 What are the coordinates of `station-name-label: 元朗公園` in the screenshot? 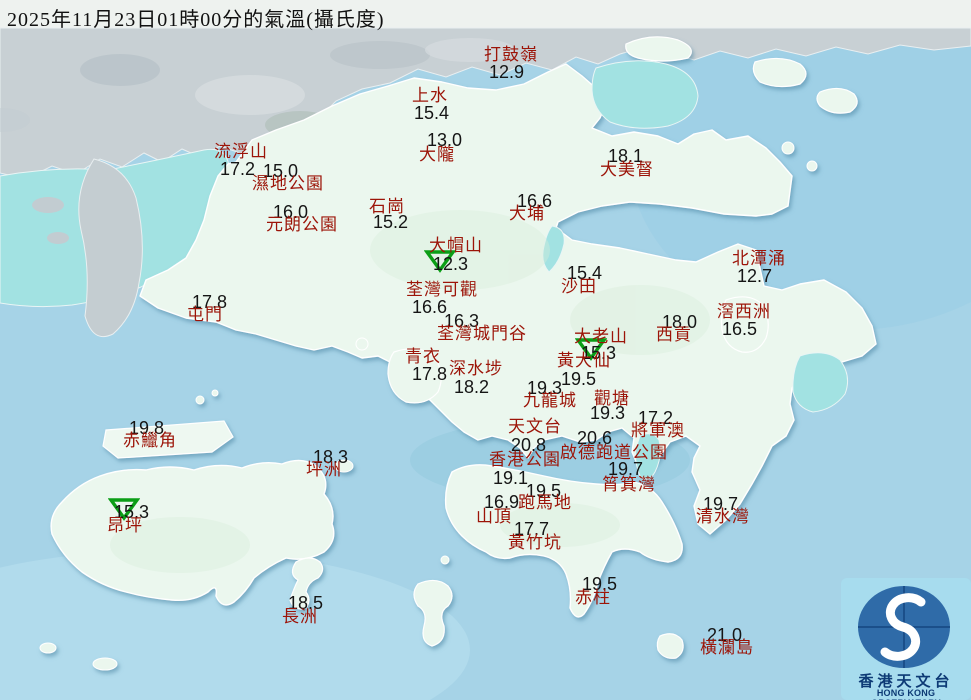 It's located at (302, 224).